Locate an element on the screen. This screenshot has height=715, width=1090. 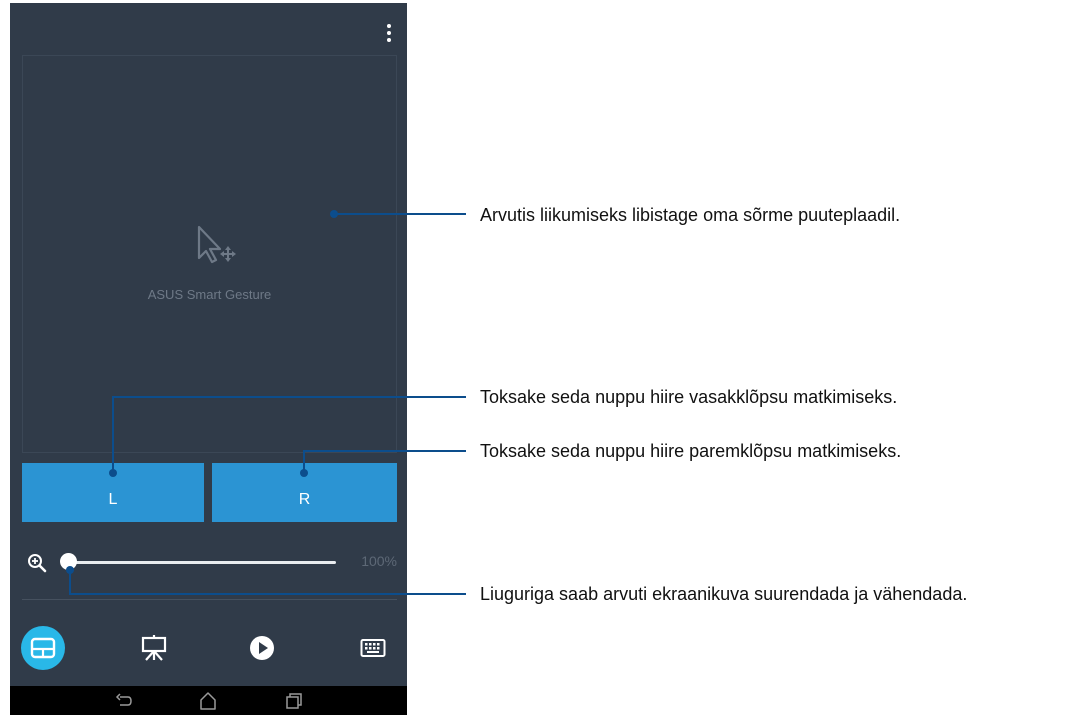
overflow-menu-icon is located at coordinates (389, 33).